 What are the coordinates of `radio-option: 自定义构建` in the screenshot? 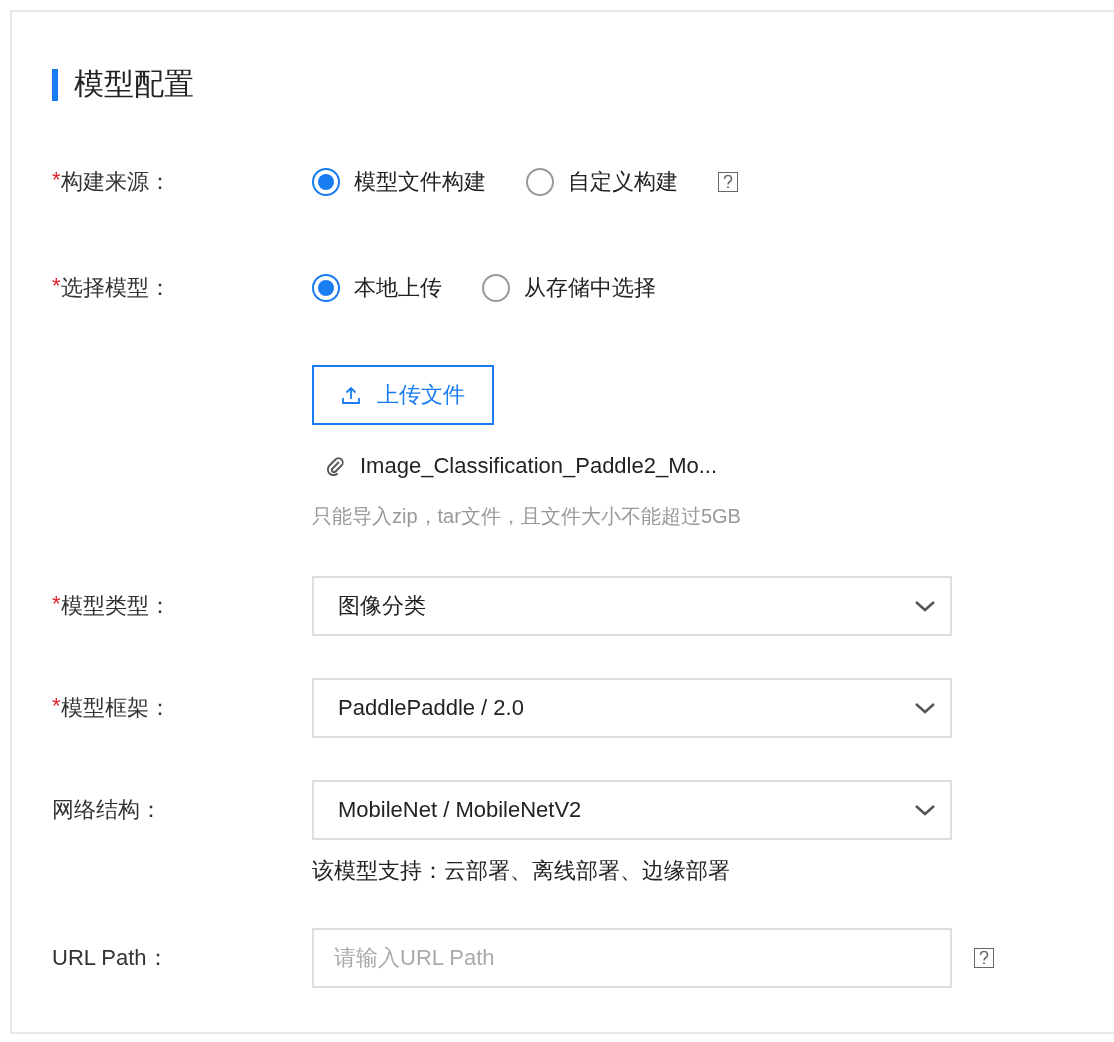 It's located at (602, 182).